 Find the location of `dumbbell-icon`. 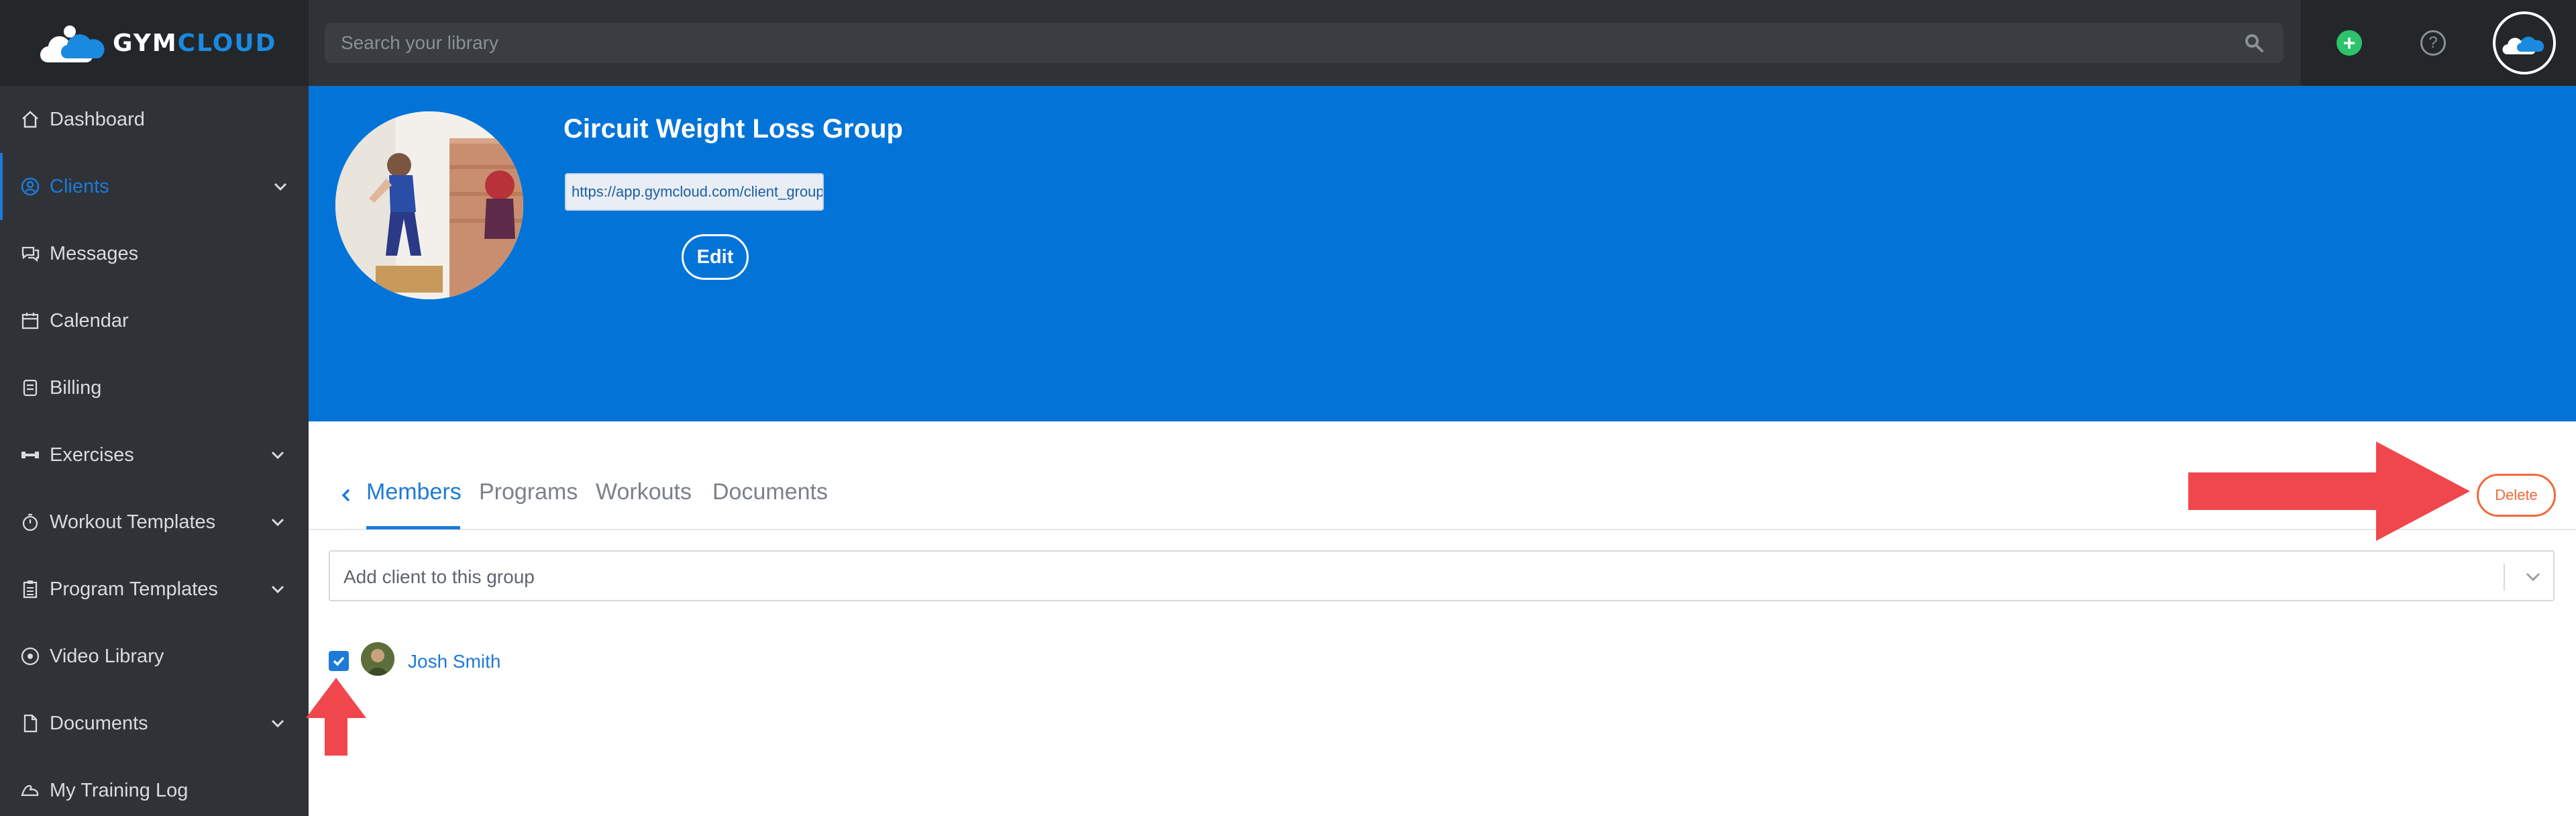

dumbbell-icon is located at coordinates (30, 455).